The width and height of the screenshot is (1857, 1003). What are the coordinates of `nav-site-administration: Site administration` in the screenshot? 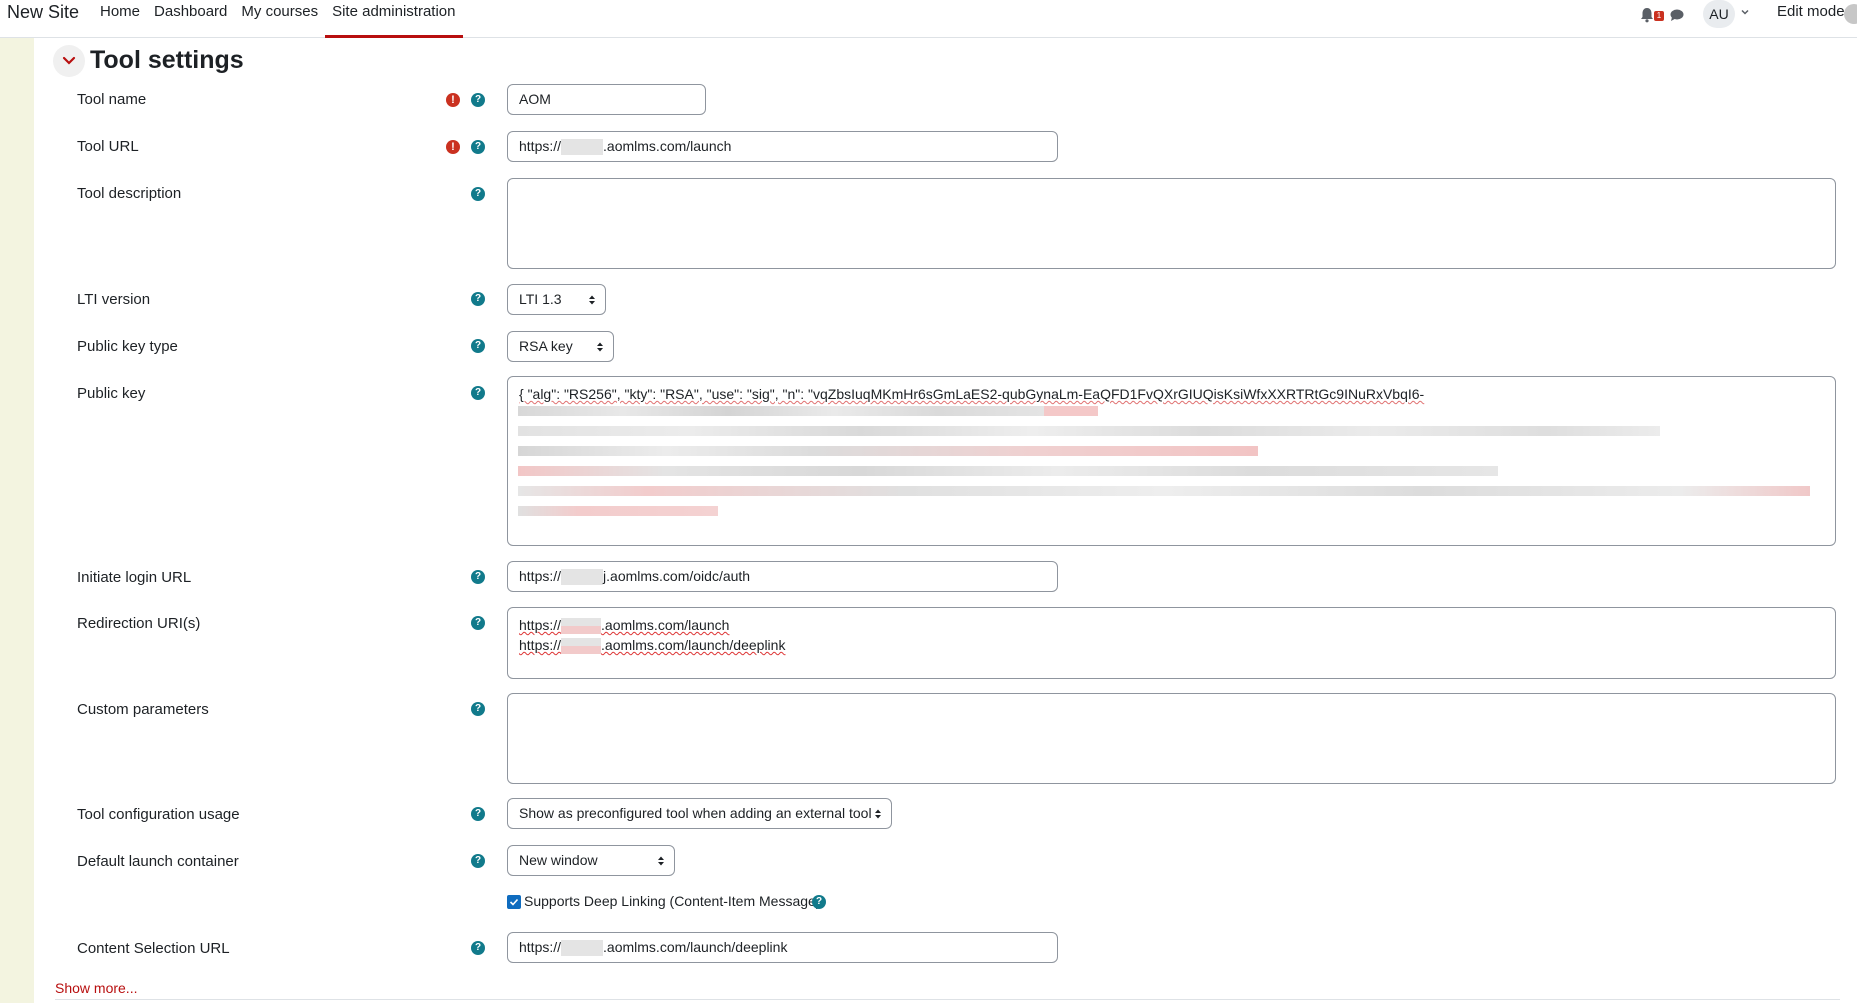 It's located at (394, 19).